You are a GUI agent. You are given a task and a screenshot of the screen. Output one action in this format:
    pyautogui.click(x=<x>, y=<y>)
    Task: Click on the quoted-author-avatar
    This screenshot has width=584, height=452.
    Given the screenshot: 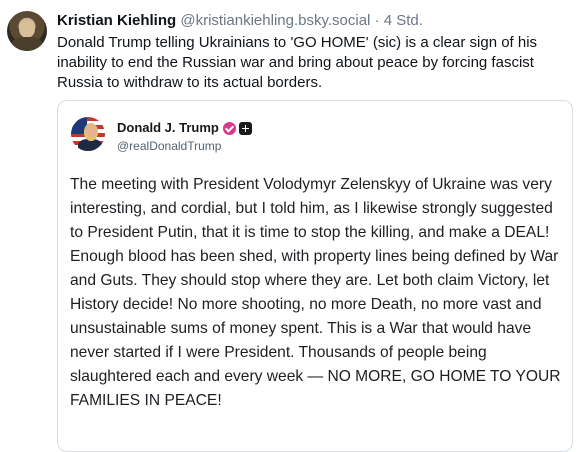 What is the action you would take?
    pyautogui.click(x=88, y=134)
    